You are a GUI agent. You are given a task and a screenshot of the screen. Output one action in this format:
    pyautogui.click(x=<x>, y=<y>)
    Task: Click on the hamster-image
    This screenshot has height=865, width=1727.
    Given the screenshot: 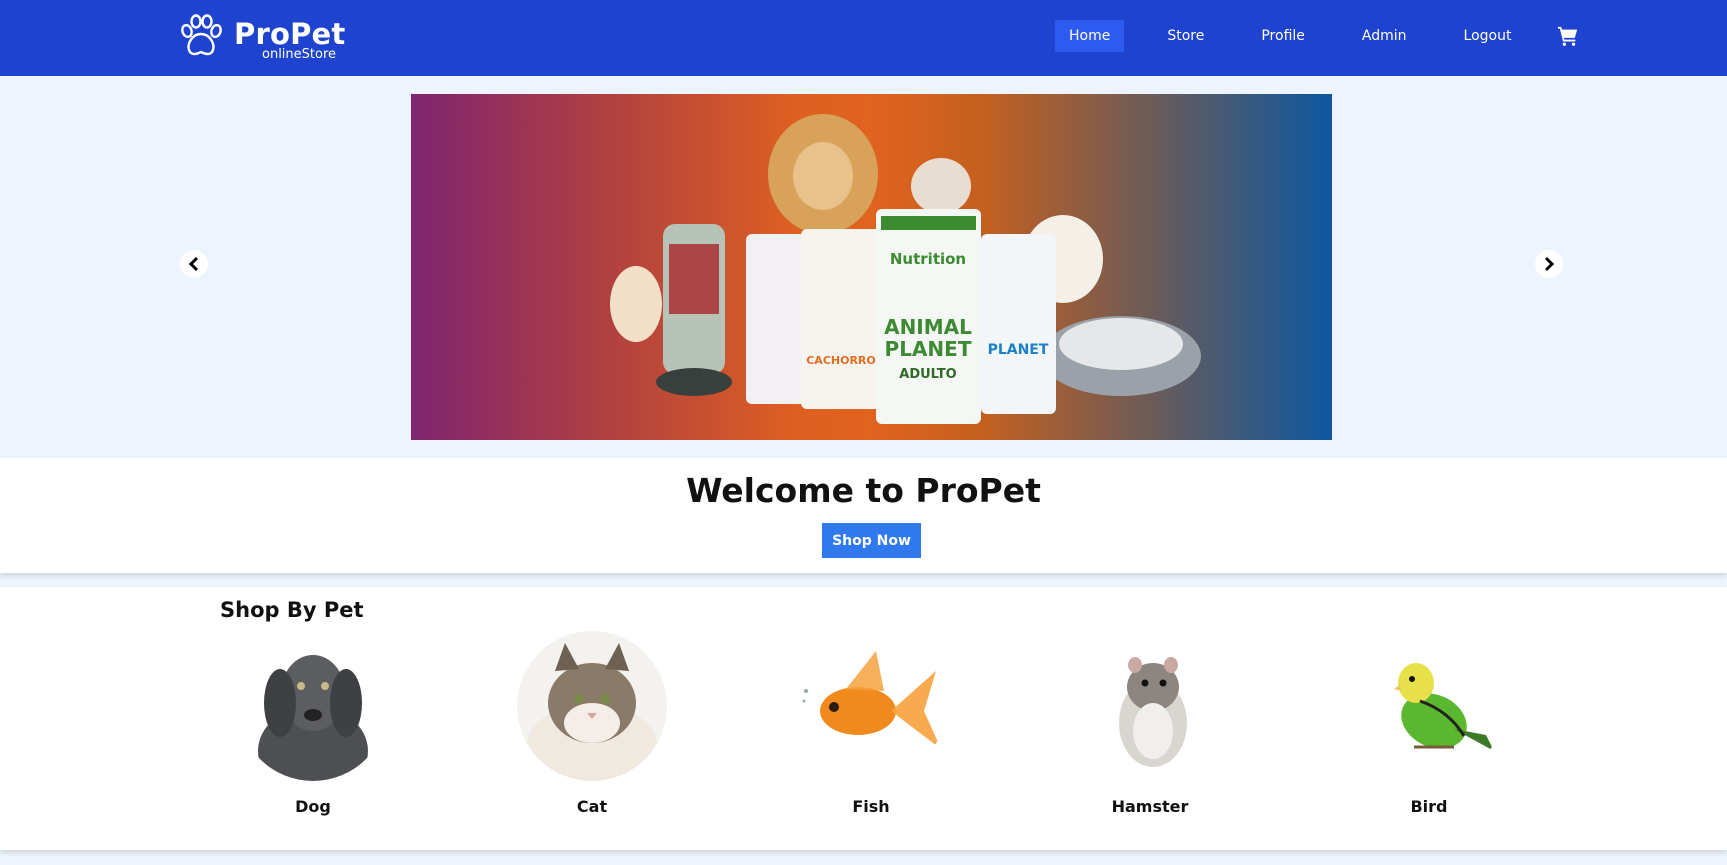 What is the action you would take?
    pyautogui.click(x=1150, y=706)
    